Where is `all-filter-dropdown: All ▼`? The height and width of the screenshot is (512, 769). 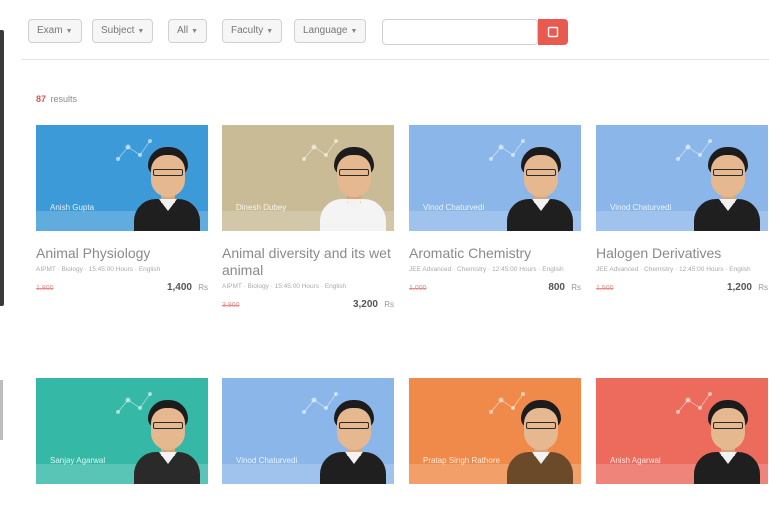
all-filter-dropdown: All ▼ is located at coordinates (188, 31).